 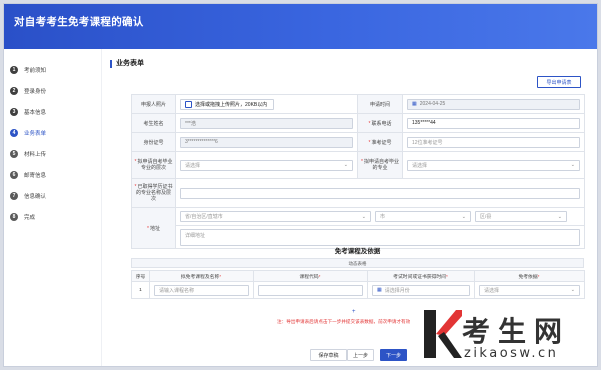 I want to click on phone-field: 135*****44, so click(x=493, y=123).